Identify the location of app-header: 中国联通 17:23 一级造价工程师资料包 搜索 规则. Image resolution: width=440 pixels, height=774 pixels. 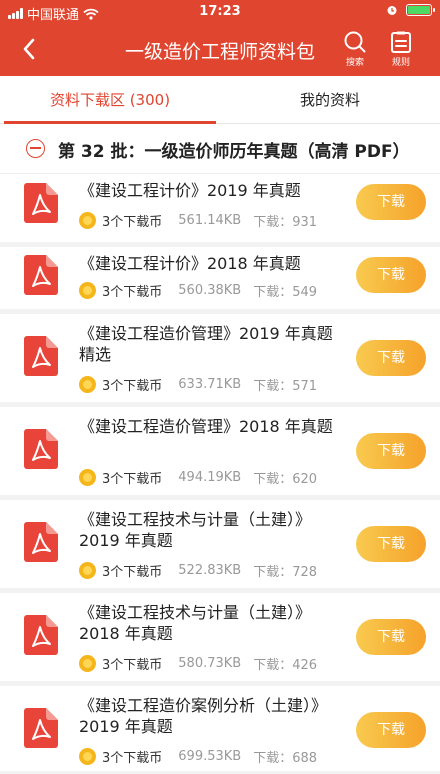
(220, 38).